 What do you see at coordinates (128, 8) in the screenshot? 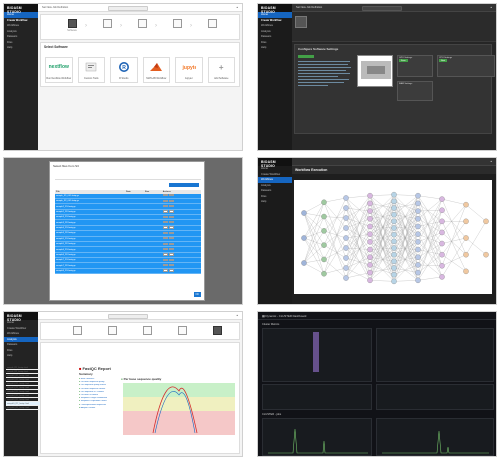
I see `search-input` at bounding box center [128, 8].